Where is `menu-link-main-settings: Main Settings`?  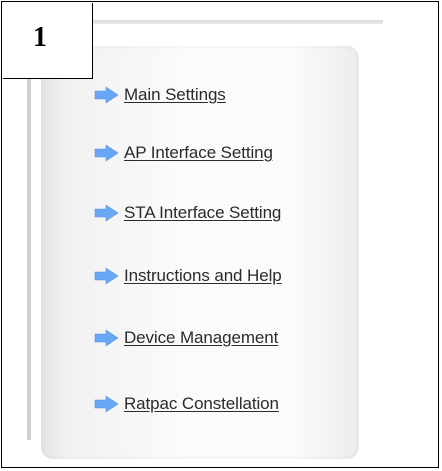
menu-link-main-settings: Main Settings is located at coordinates (160, 95).